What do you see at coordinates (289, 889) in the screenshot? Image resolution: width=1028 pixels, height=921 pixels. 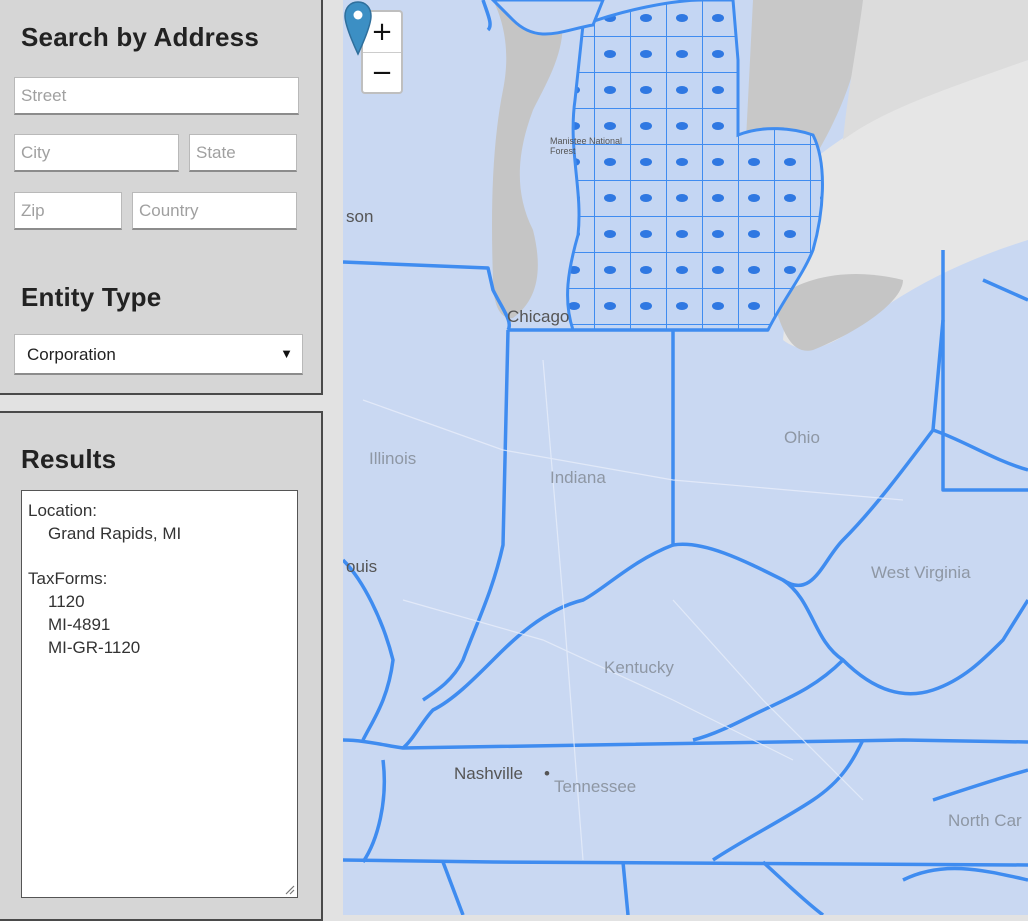 I see `resize-grip-icon` at bounding box center [289, 889].